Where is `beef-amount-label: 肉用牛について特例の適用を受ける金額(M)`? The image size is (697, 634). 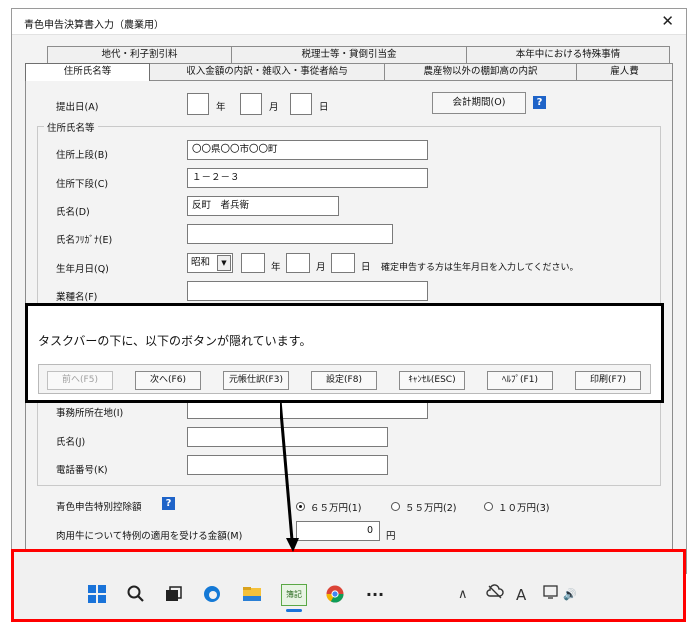 beef-amount-label: 肉用牛について特例の適用を受ける金額(M) is located at coordinates (149, 536).